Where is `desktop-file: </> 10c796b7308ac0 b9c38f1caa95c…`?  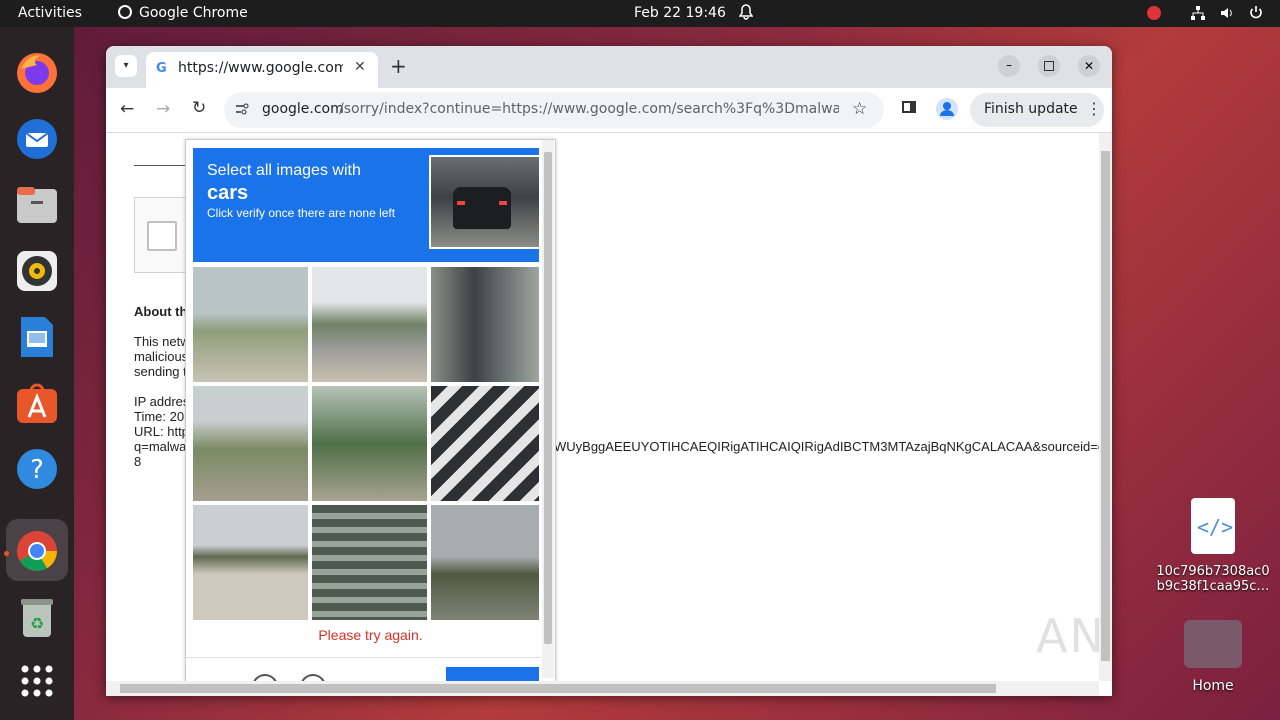 desktop-file: </> 10c796b7308ac0 b9c38f1caa95c… is located at coordinates (1213, 546).